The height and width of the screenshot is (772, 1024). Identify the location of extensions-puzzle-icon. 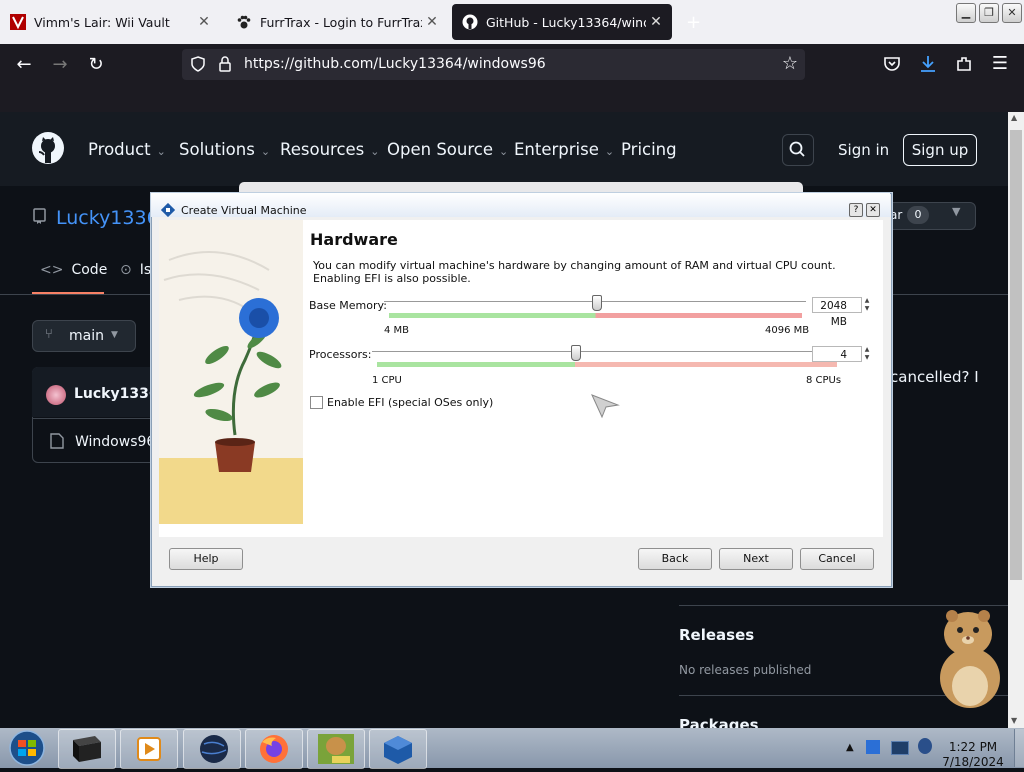
(964, 64).